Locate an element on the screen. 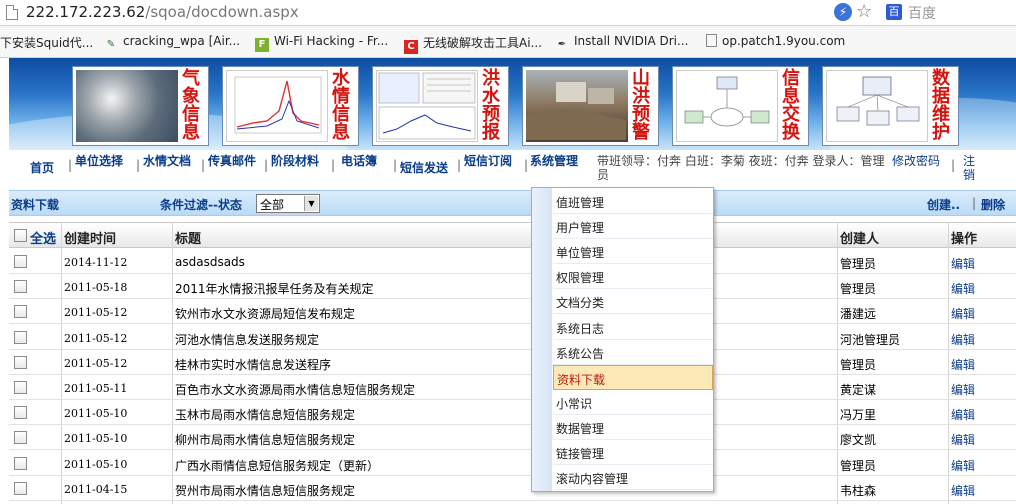 This screenshot has height=504, width=1016. tile-exchange: 信息交换 is located at coordinates (740, 106).